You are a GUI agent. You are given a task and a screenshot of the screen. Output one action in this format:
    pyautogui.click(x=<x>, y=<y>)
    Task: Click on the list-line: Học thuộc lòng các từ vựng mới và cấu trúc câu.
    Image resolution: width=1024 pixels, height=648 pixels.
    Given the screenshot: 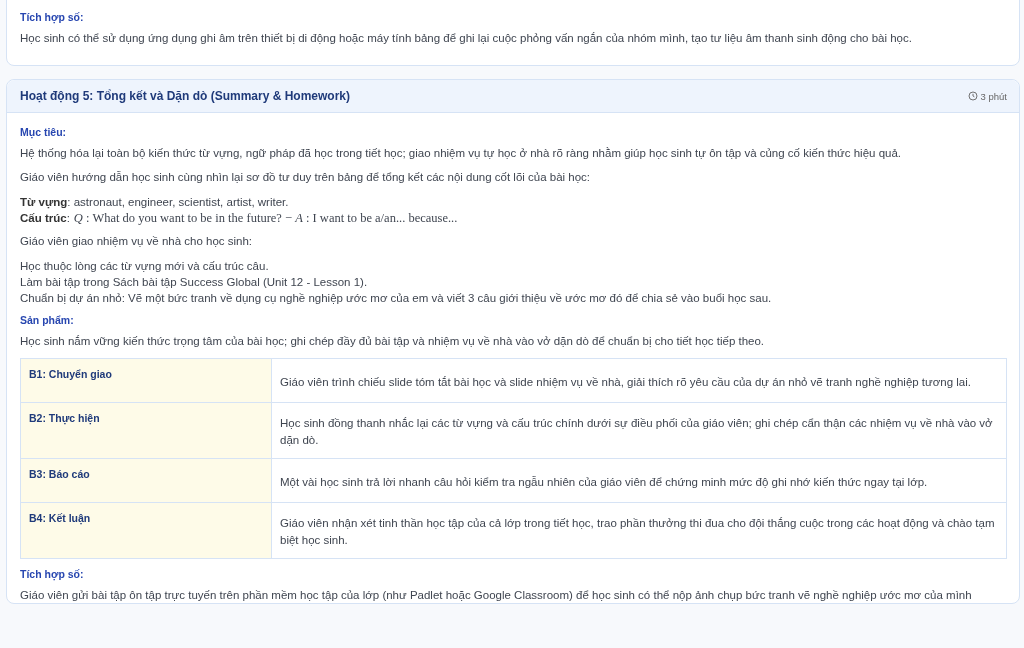 What is the action you would take?
    pyautogui.click(x=144, y=266)
    